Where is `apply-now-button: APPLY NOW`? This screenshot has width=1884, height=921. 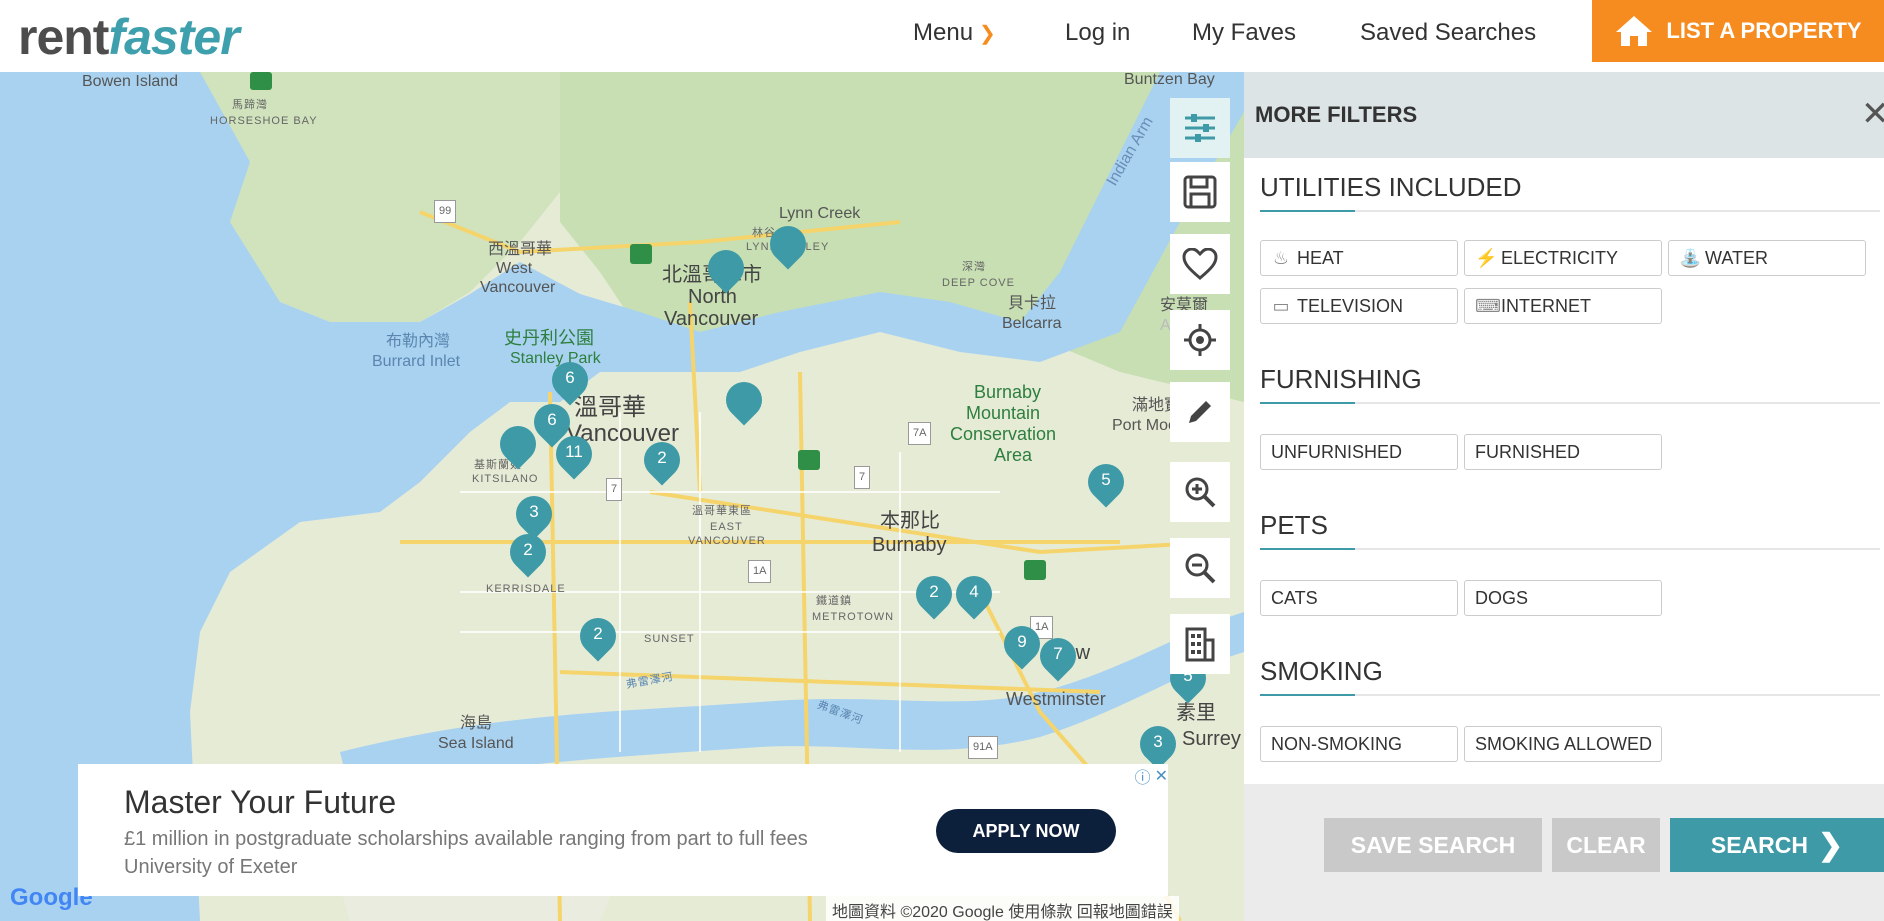 apply-now-button: APPLY NOW is located at coordinates (1026, 831).